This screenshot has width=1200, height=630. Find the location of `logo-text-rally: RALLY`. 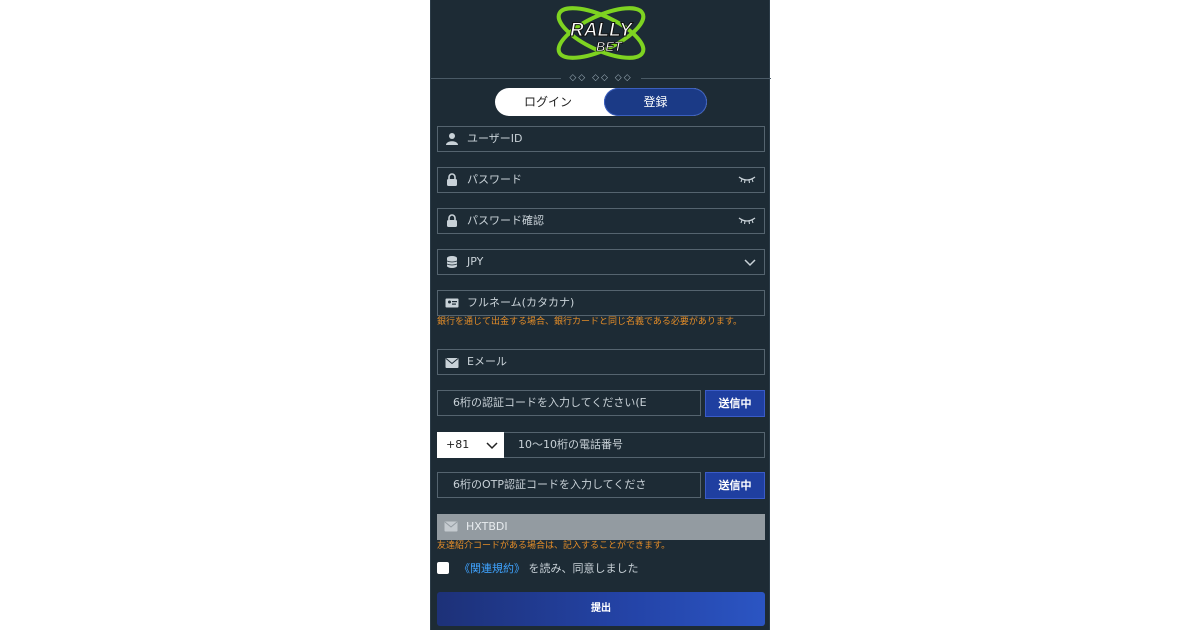

logo-text-rally: RALLY is located at coordinates (602, 30).